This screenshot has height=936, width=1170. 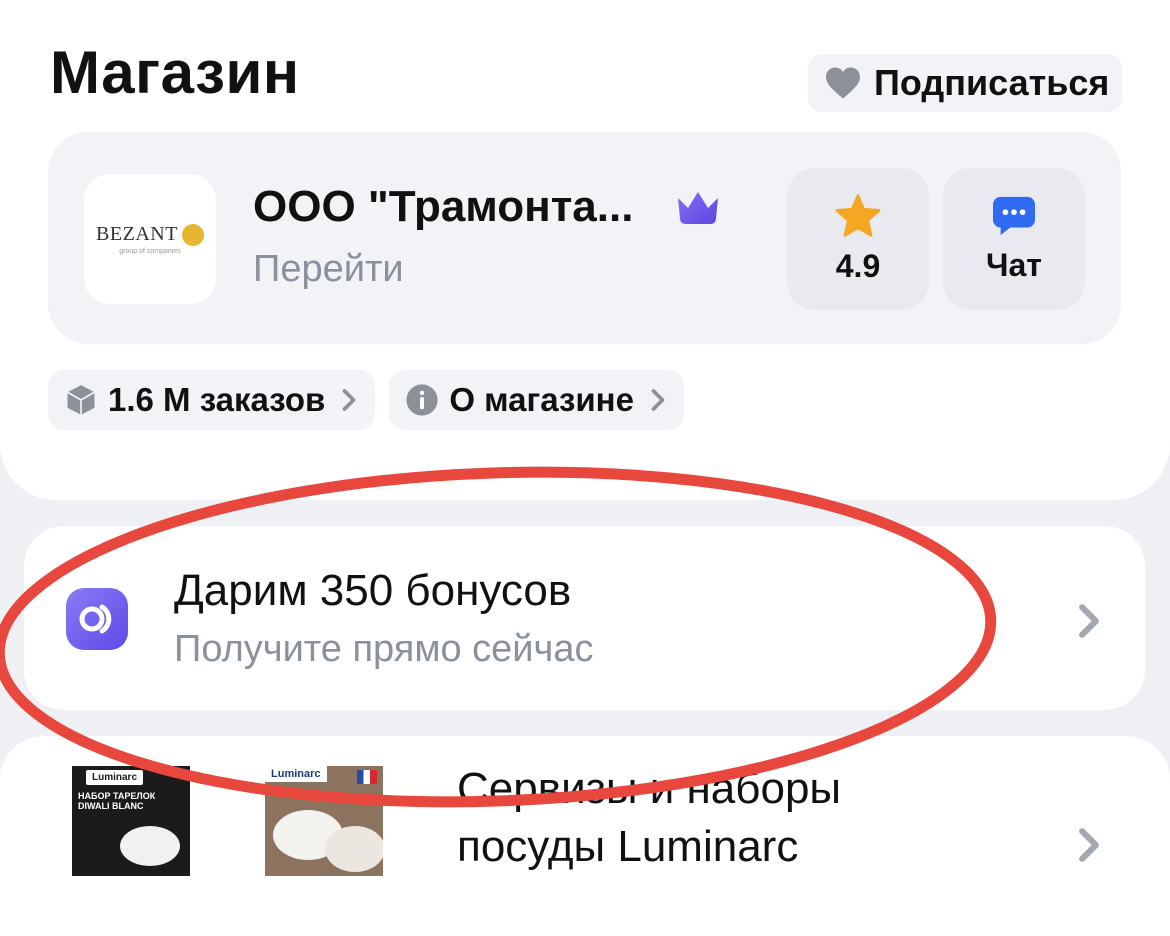 I want to click on collection-title: Сервизы и наборы посуды Luminarc, so click(x=707, y=818).